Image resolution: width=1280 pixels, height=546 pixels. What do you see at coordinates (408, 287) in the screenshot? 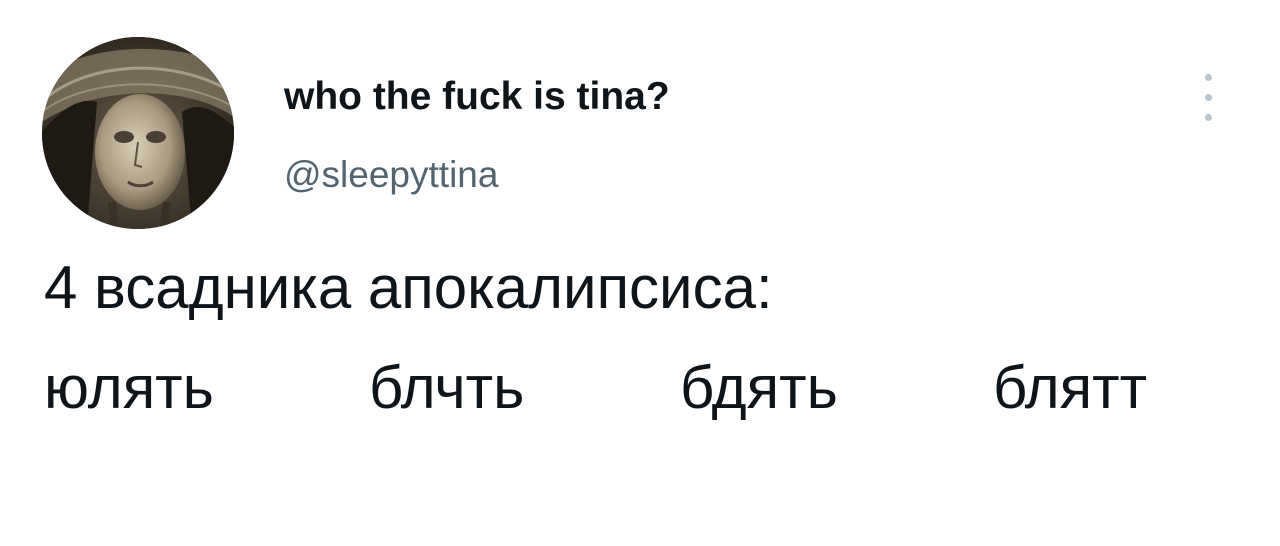
I see `tweet-text-line1: 4 всадника апокалипсиса:` at bounding box center [408, 287].